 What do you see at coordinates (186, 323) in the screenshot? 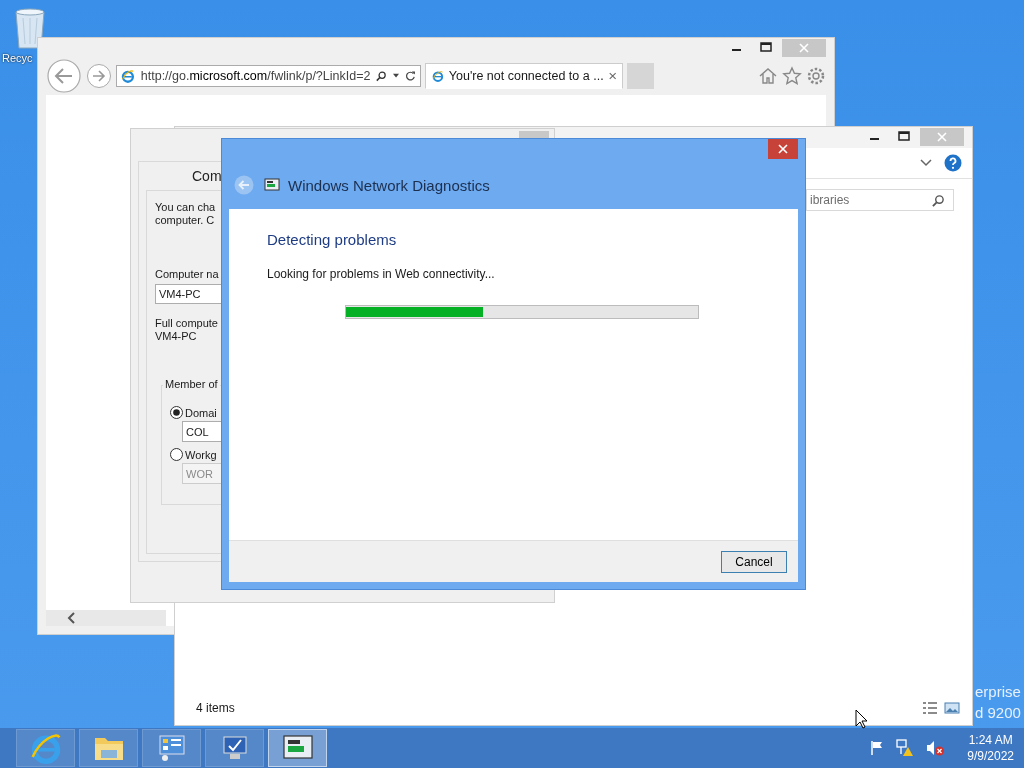
I see `field-label: Full compute` at bounding box center [186, 323].